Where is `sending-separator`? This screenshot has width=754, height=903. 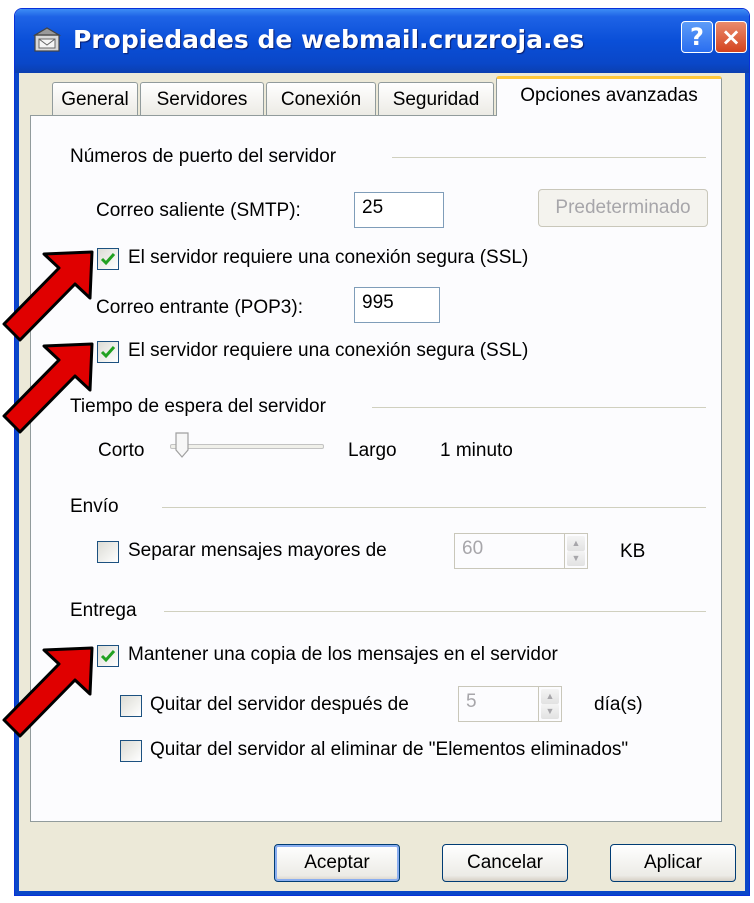
sending-separator is located at coordinates (434, 507).